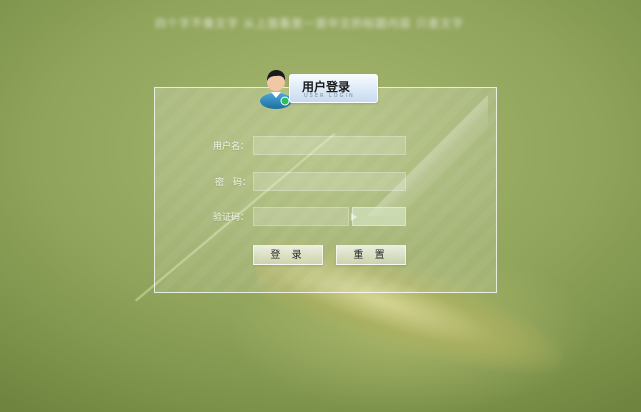  Describe the element at coordinates (329, 181) in the screenshot. I see `password-field` at that location.